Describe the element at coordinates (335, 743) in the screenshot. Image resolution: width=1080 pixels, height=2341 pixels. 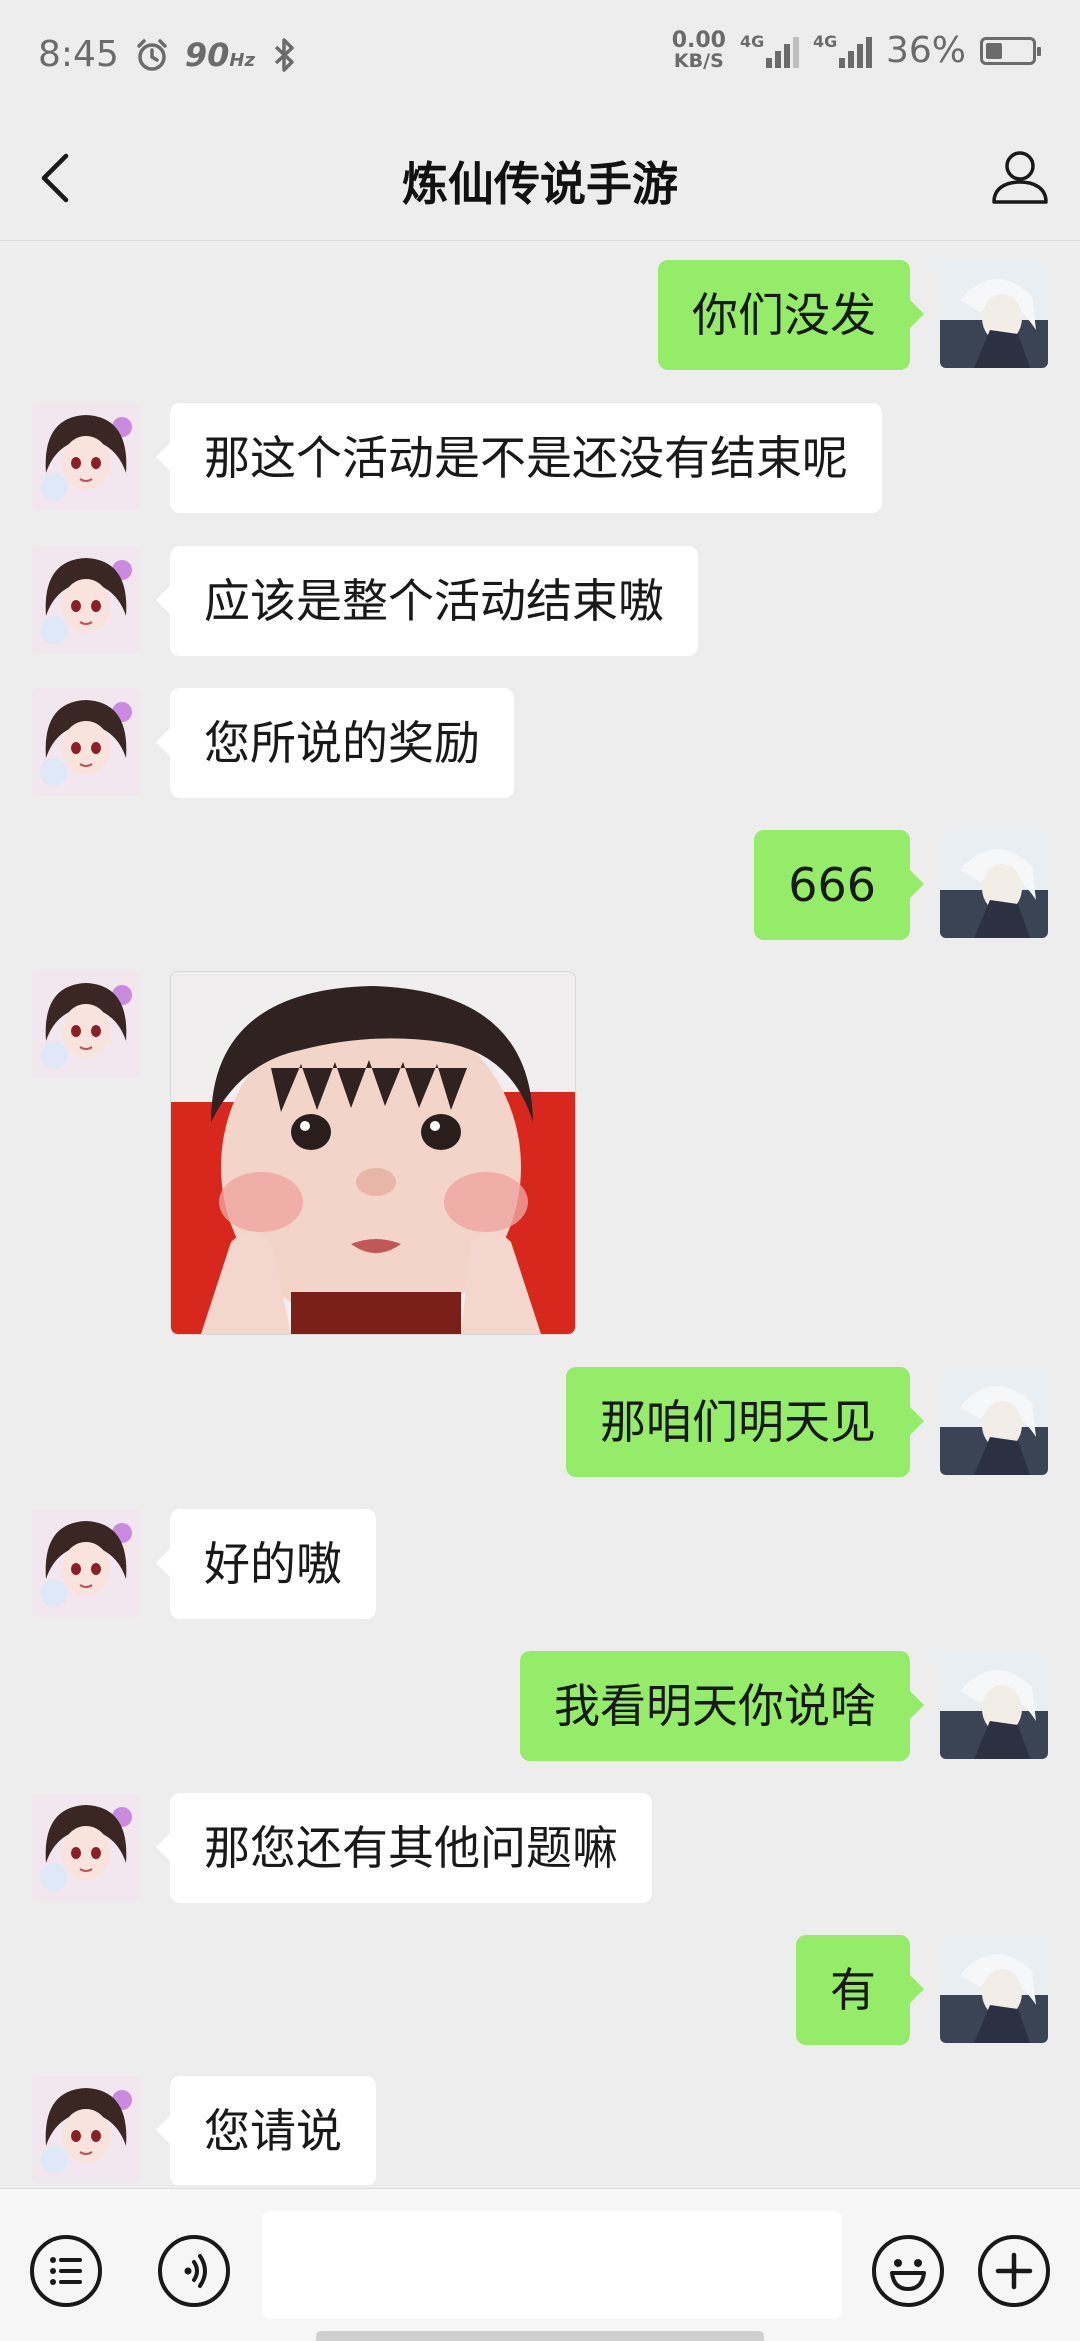
I see `message-bubble: 您所说的奖励` at that location.